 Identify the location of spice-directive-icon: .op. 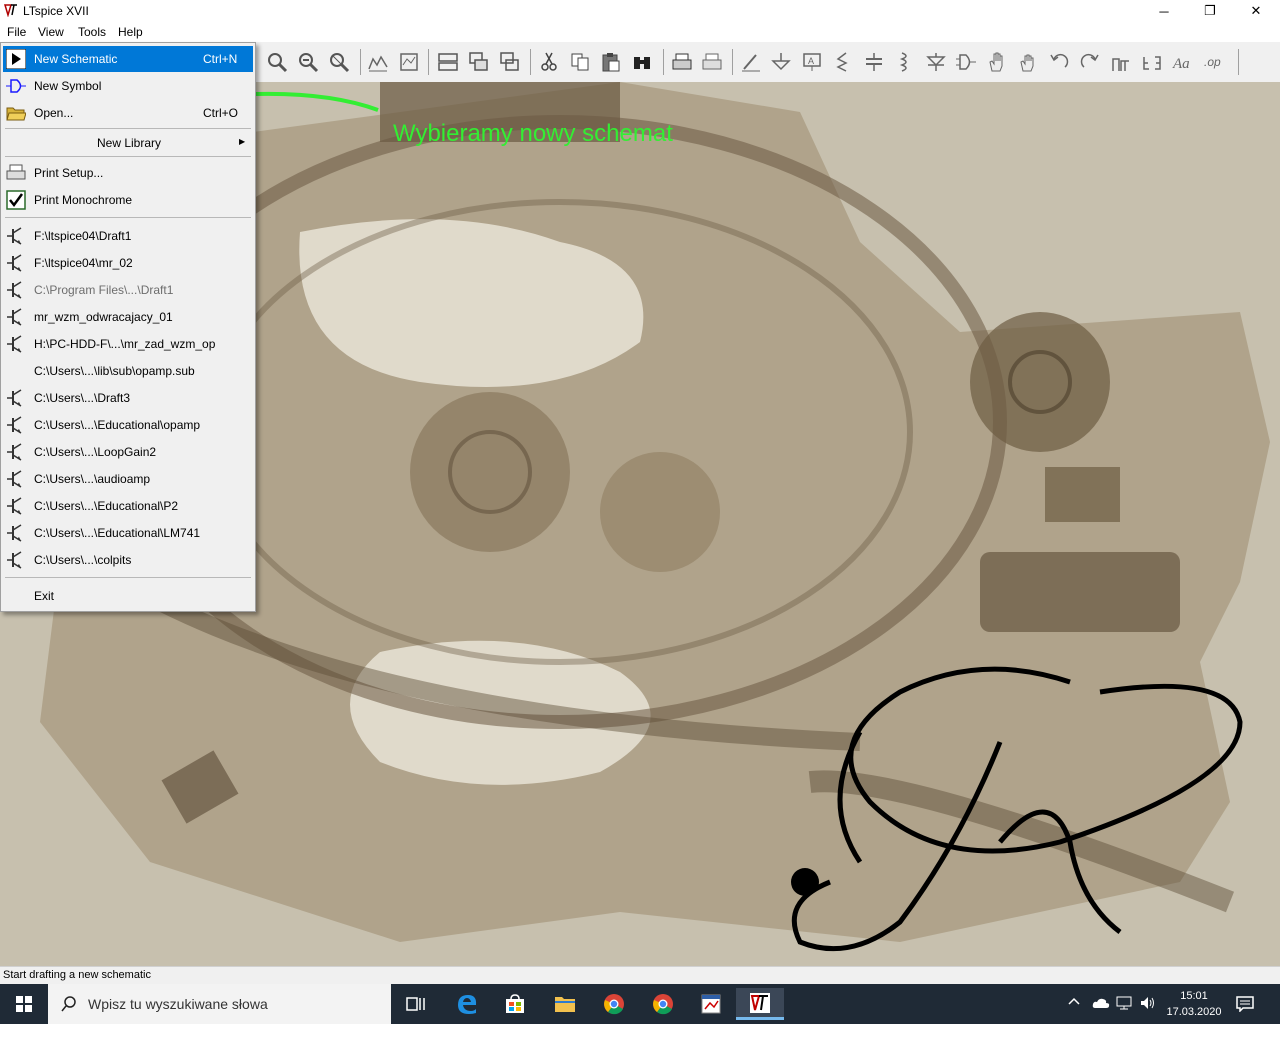
(1214, 62).